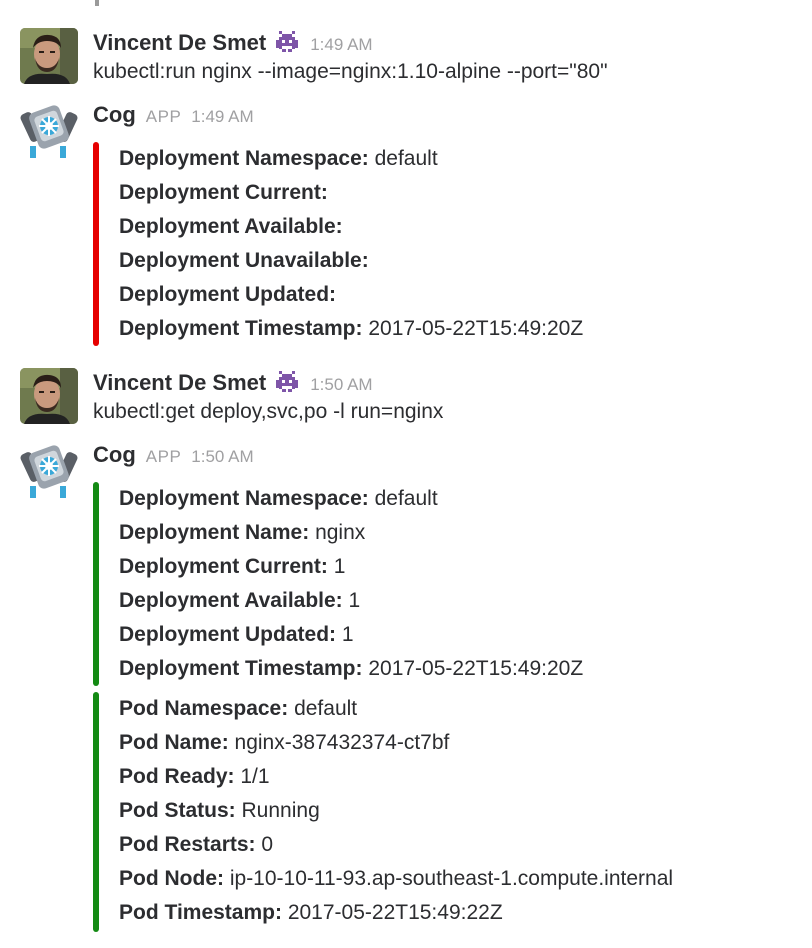  I want to click on message-header: Cog APP 1:49 AM, so click(173, 115).